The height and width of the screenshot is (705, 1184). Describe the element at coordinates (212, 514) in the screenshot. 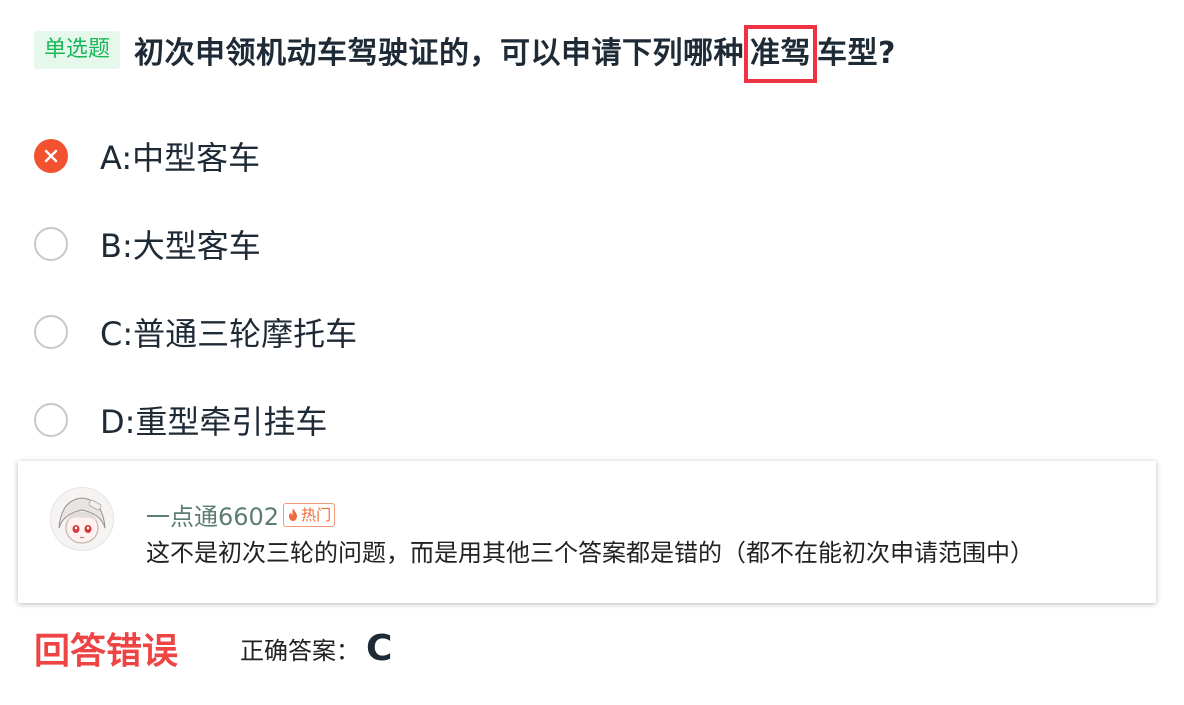

I see `comment-username: 一点通6602` at that location.